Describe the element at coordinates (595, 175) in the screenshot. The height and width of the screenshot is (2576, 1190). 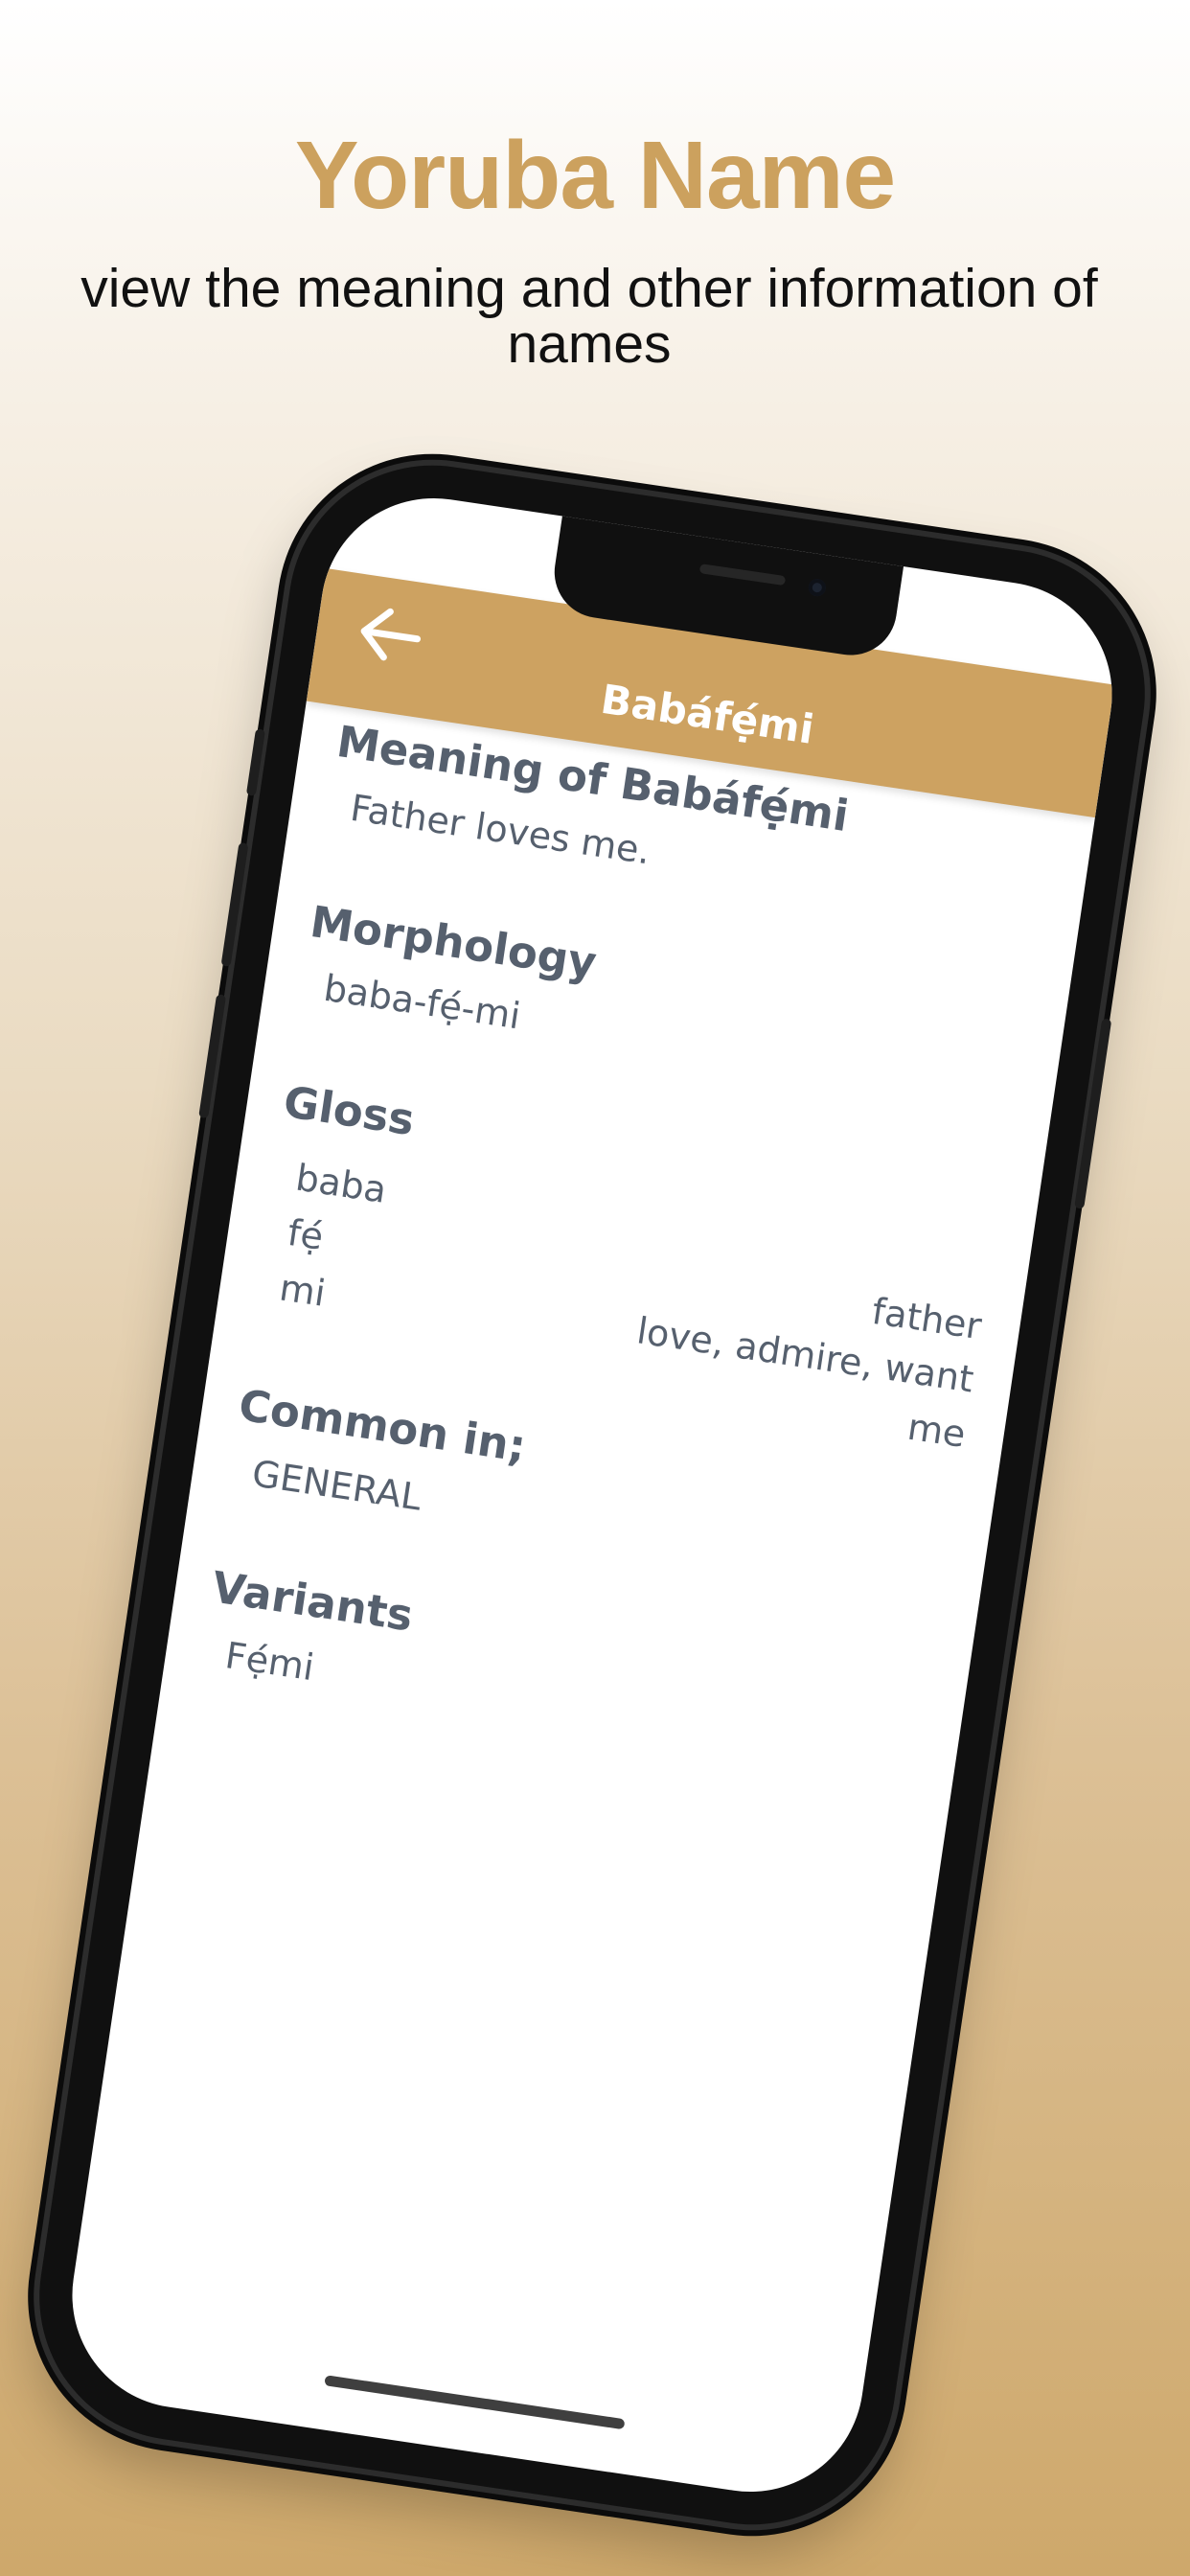
I see `promo-title: Yoruba Name` at that location.